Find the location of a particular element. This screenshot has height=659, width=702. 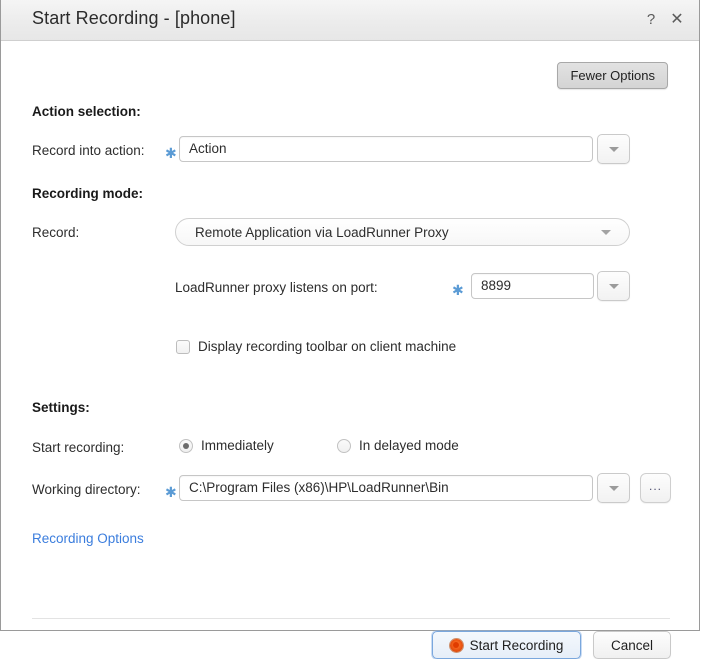

proxy-port-label: LoadRunner proxy listens on port: is located at coordinates (276, 287).